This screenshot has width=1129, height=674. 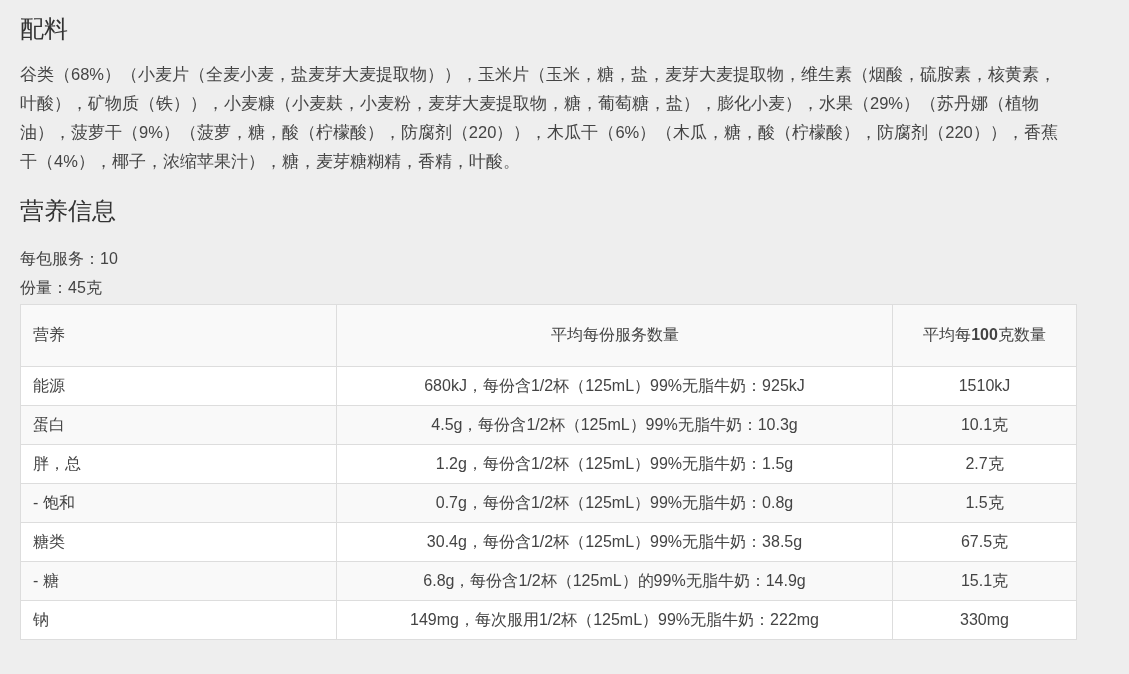 I want to click on table-cell: - 饱和, so click(x=178, y=503).